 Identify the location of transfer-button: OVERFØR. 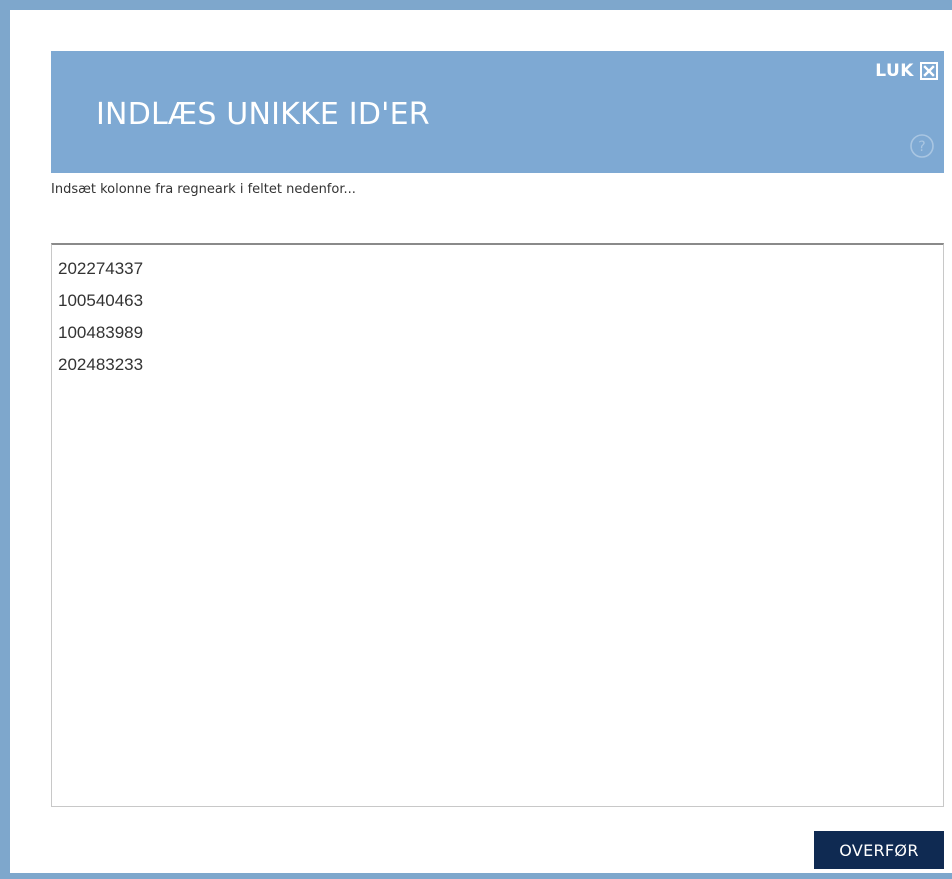
(879, 850).